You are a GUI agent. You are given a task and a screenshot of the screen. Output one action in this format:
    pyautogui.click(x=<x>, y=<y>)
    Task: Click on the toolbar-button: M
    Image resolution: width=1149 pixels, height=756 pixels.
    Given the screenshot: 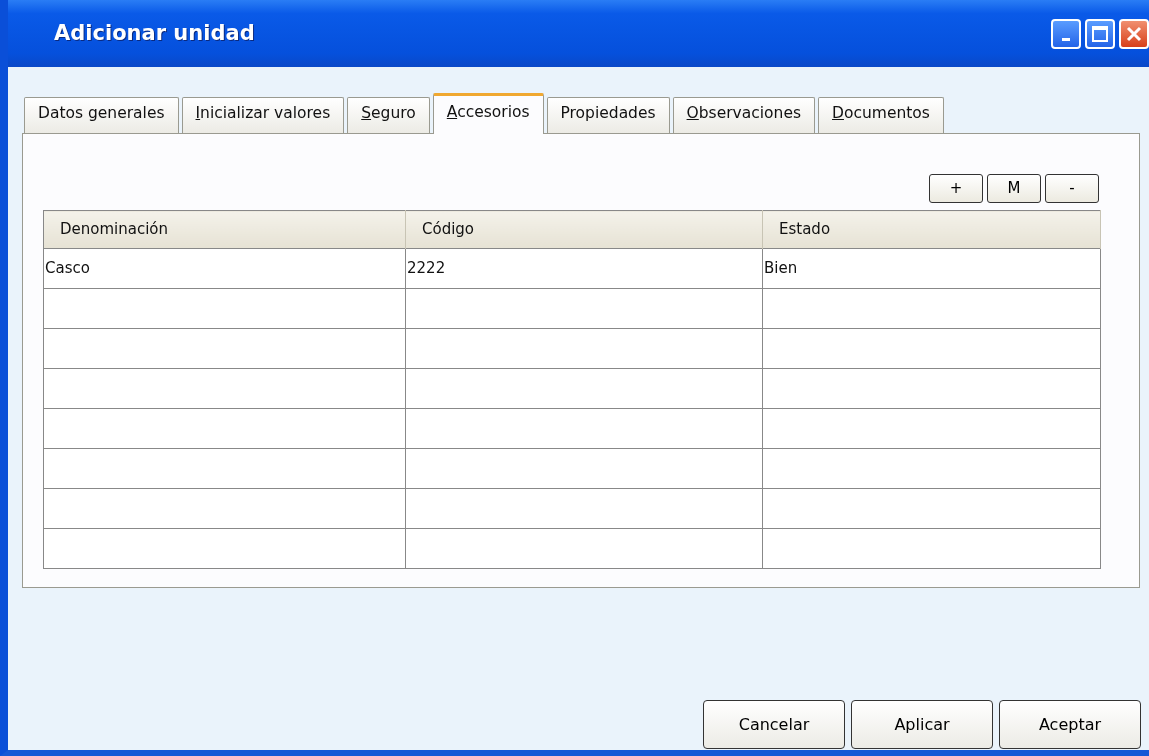 What is the action you would take?
    pyautogui.click(x=1014, y=188)
    